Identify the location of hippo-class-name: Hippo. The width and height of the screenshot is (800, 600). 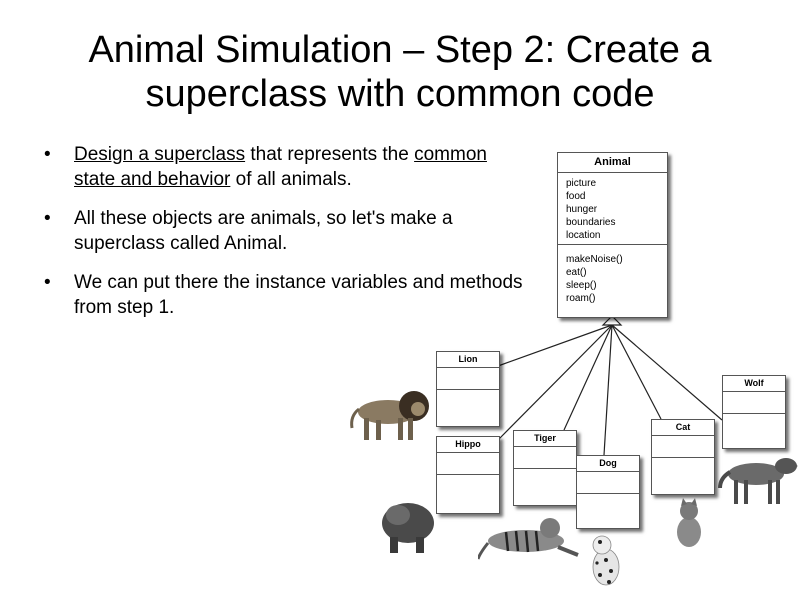
(468, 445).